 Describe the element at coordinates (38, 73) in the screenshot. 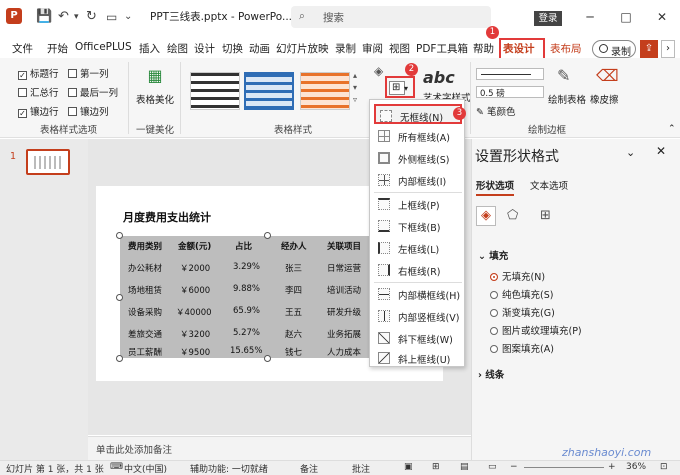

I see `option-header-row: ✓ 标题行` at that location.